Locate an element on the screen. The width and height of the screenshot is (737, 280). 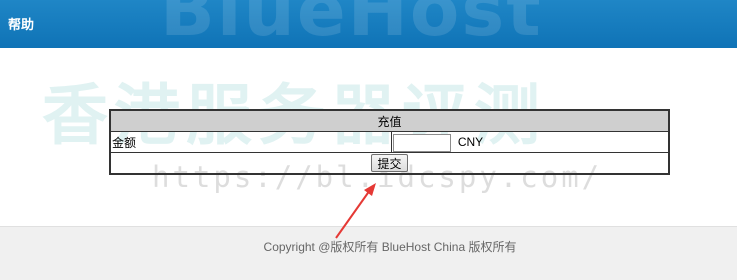
amount-input is located at coordinates (422, 142).